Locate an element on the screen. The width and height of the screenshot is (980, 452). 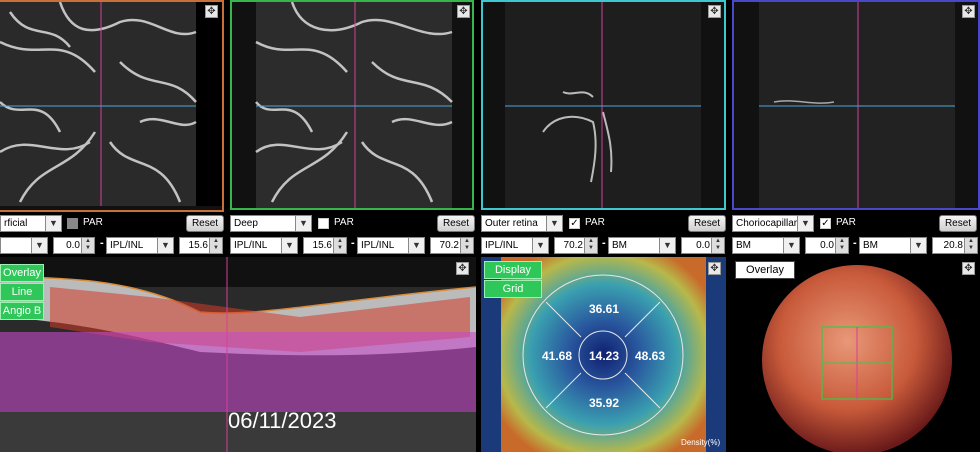
angio-image-deep is located at coordinates (352, 105).